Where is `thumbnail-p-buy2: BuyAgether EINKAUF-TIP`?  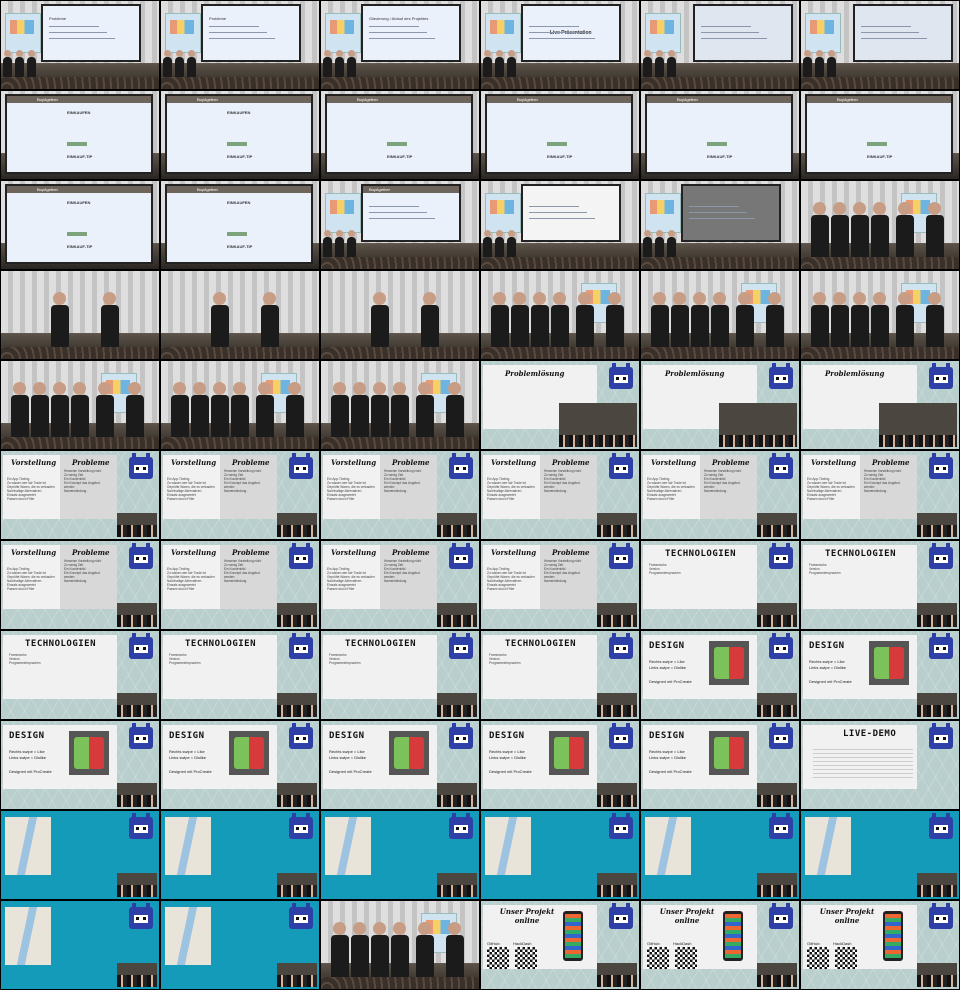
thumbnail-p-buy2: BuyAgether EINKAUF-TIP is located at coordinates (400, 135).